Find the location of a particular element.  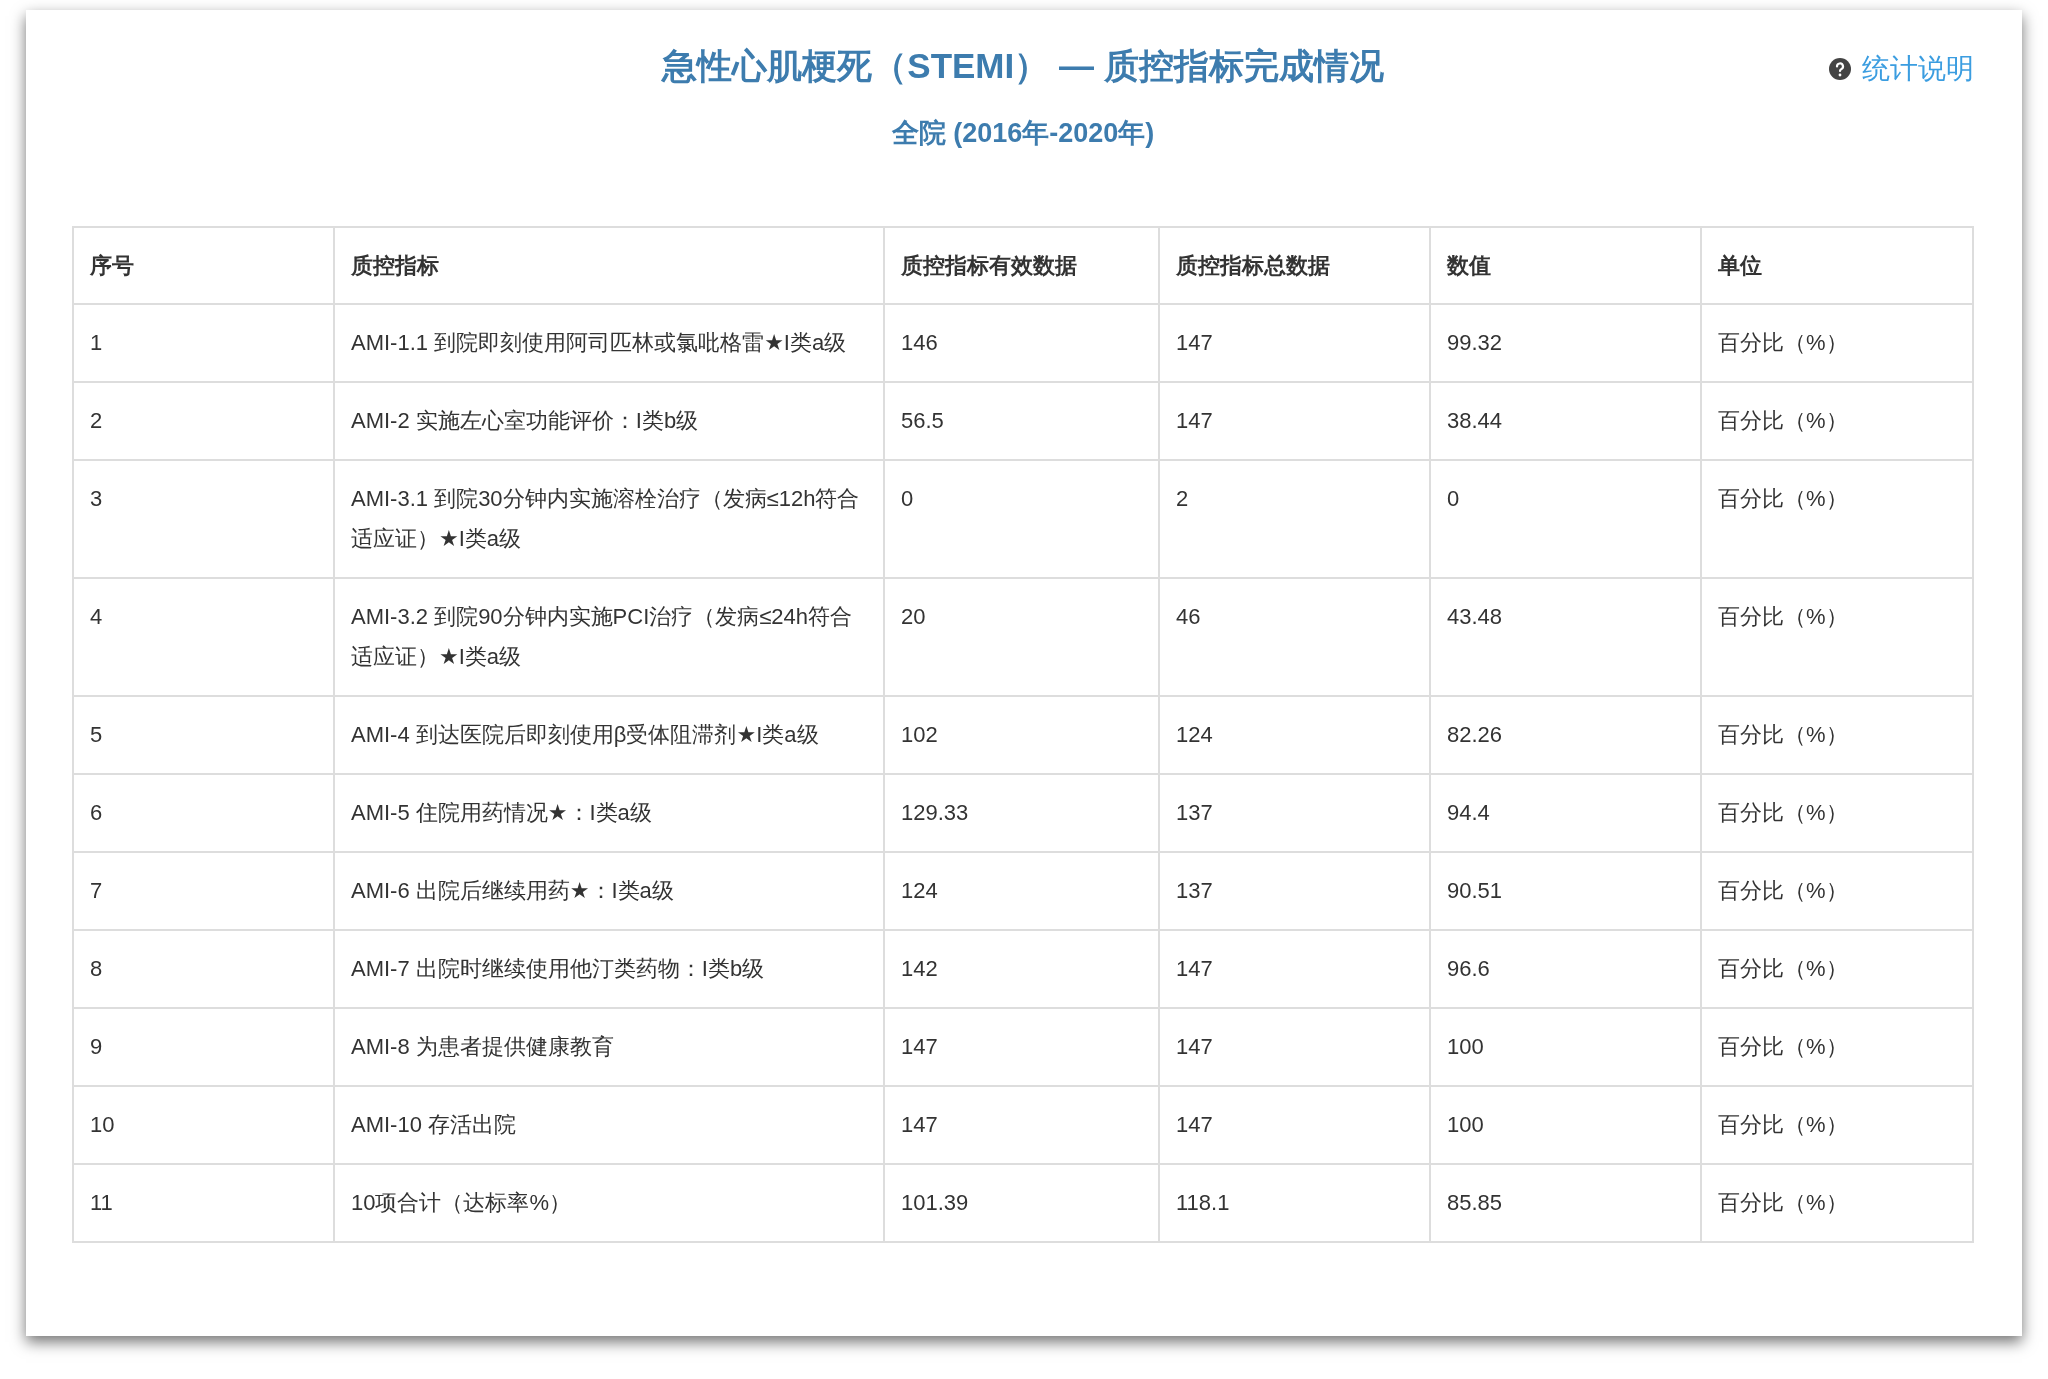

column-header: 序号 is located at coordinates (203, 265).